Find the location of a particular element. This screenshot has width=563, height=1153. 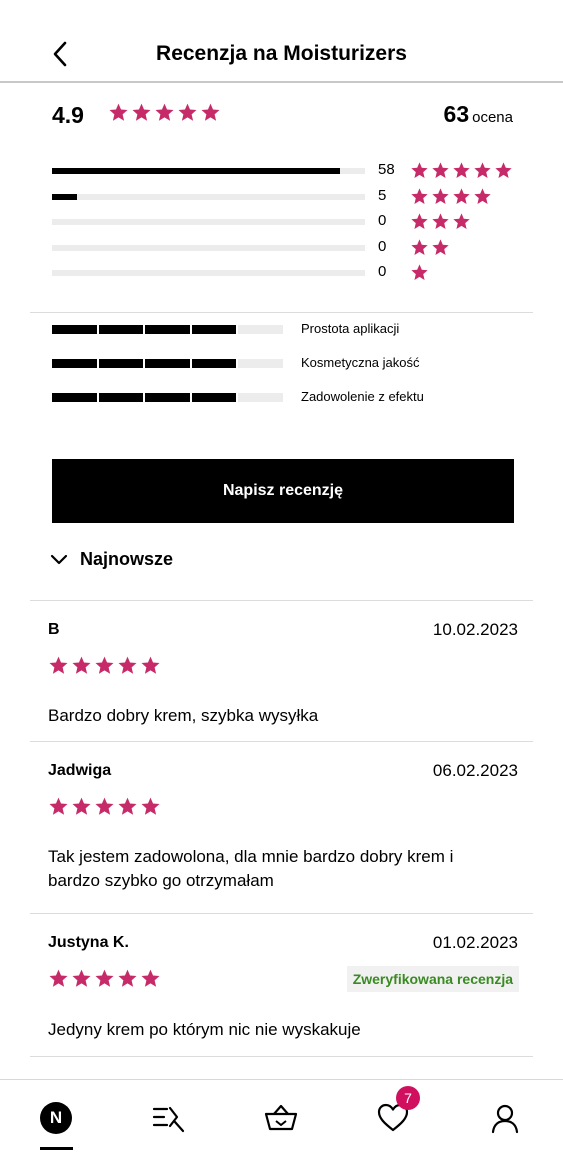

page-title: Recenzja na Moisturizers is located at coordinates (281, 53).